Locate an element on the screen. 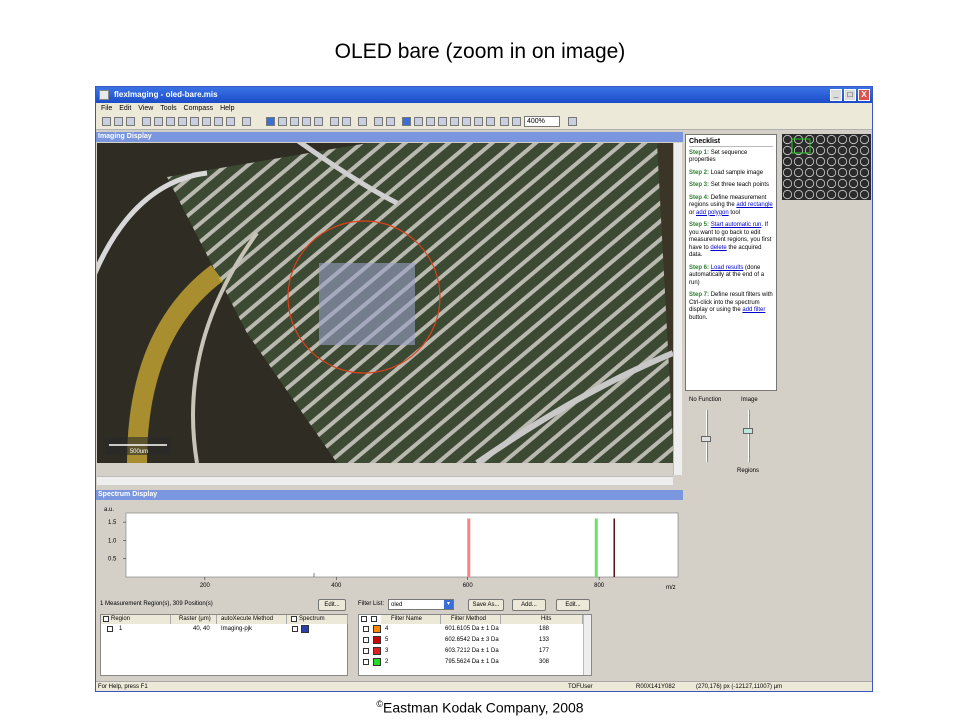  region-cloud-icon is located at coordinates (282, 121).